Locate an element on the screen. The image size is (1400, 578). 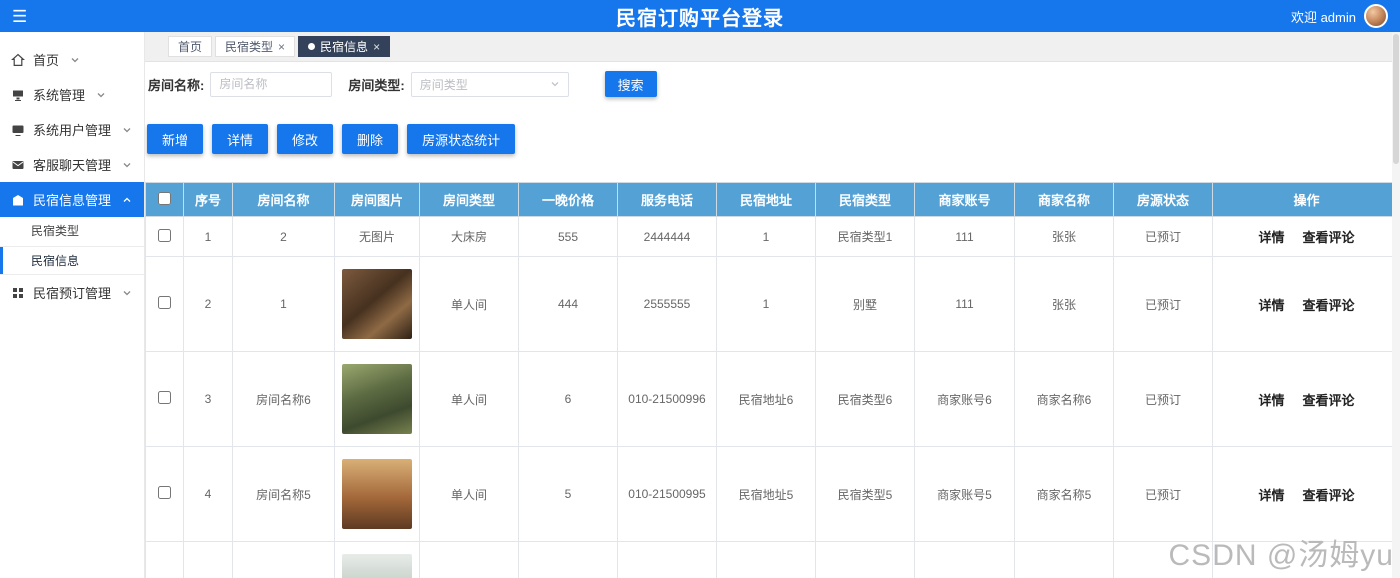
delete-button: 删除 is located at coordinates (370, 139).